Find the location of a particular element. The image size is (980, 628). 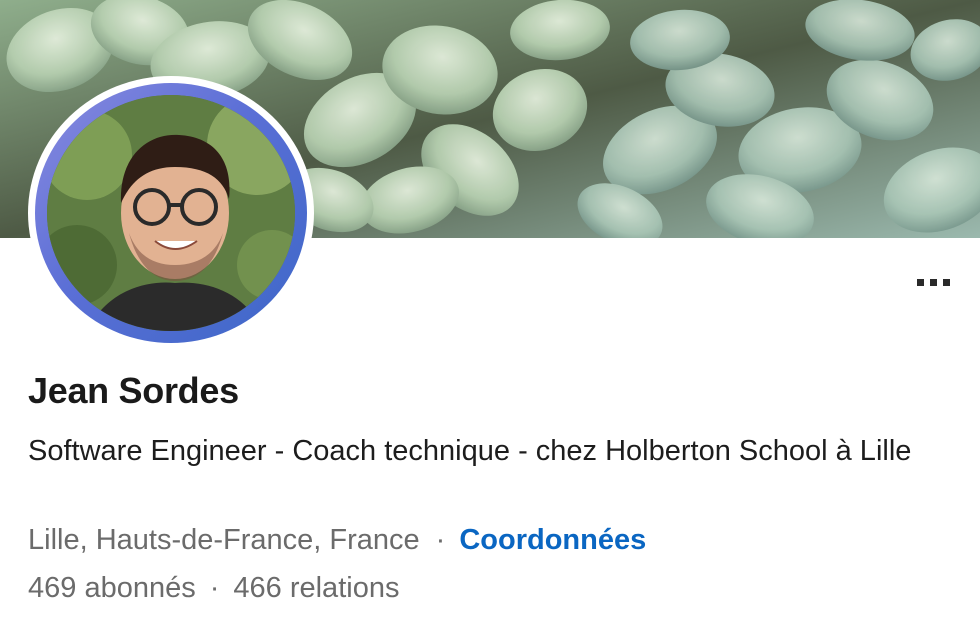

profile-name: Jean Sordes is located at coordinates (133, 390).